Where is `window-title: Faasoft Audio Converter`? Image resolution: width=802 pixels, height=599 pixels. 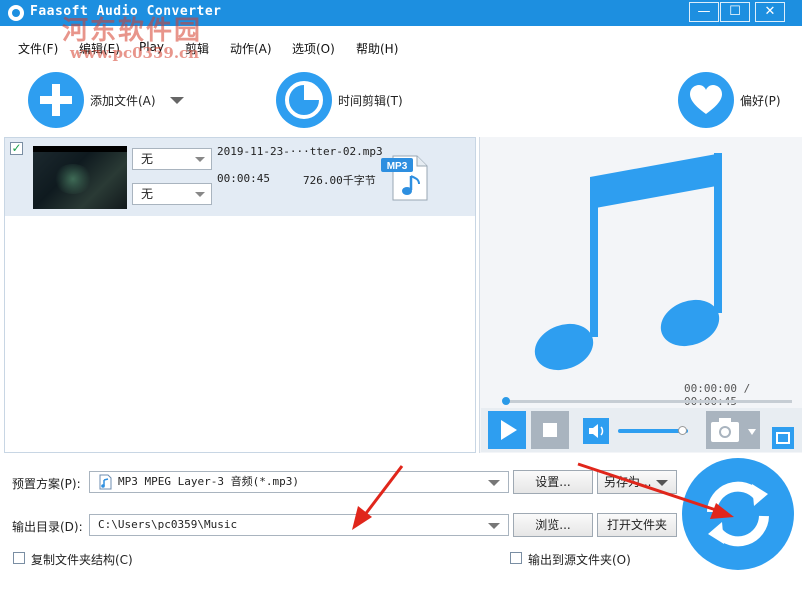
window-title: Faasoft Audio Converter is located at coordinates (126, 11).